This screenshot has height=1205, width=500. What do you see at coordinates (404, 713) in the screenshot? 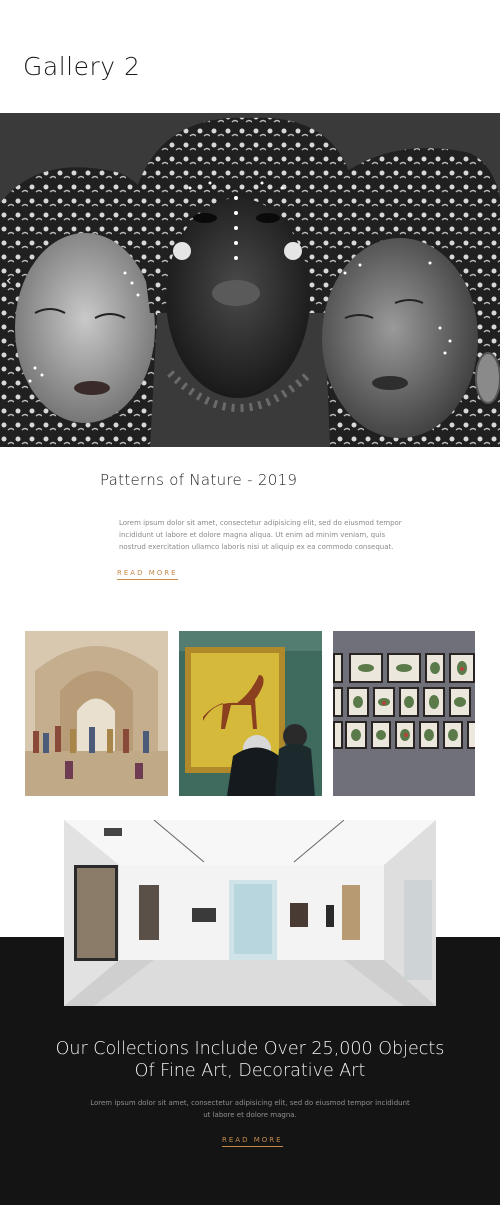
I see `gallery-thumbnail-bird-prints` at bounding box center [404, 713].